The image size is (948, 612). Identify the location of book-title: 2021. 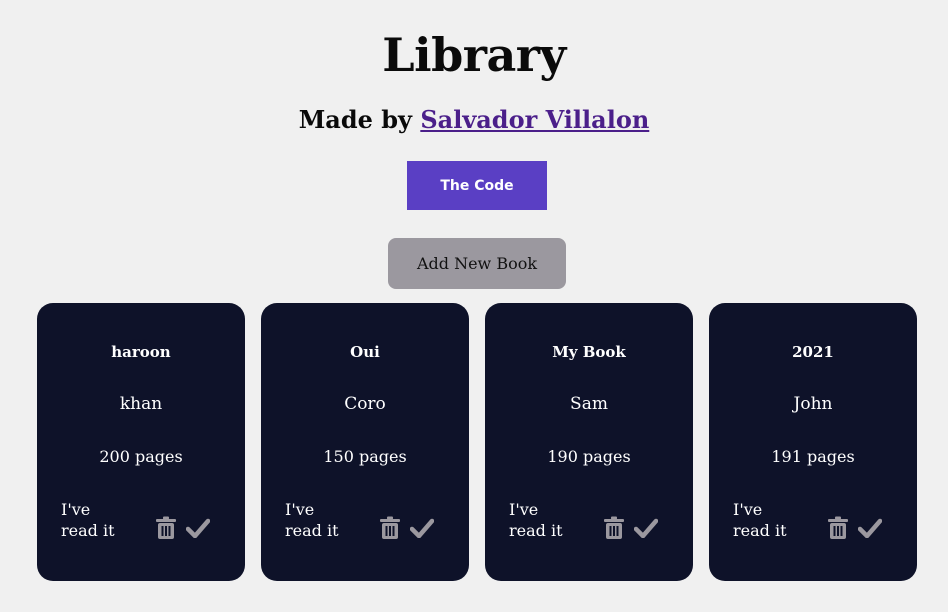
(813, 352).